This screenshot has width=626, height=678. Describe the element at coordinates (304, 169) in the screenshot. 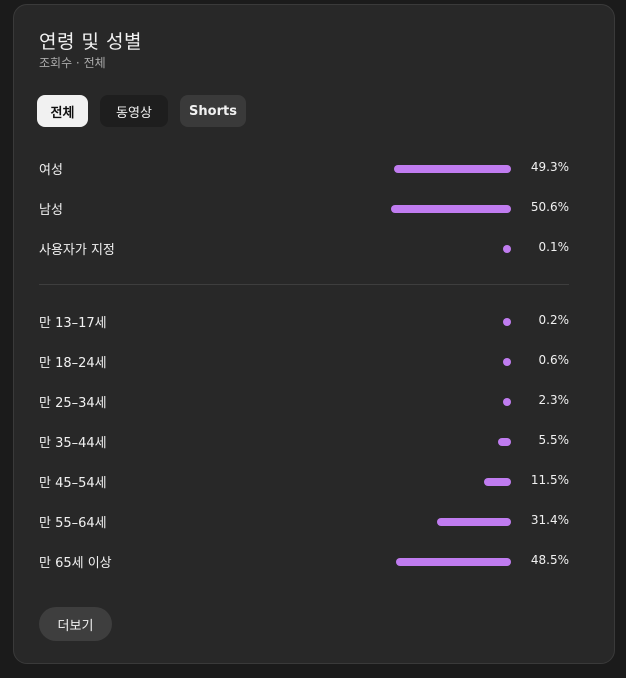

I see `gender-row: 여성 49.3%` at that location.